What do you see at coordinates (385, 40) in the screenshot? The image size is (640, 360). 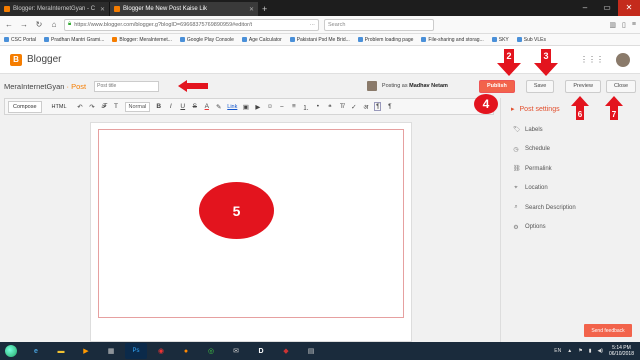 I see `bookmark-item: Problem loading page` at bounding box center [385, 40].